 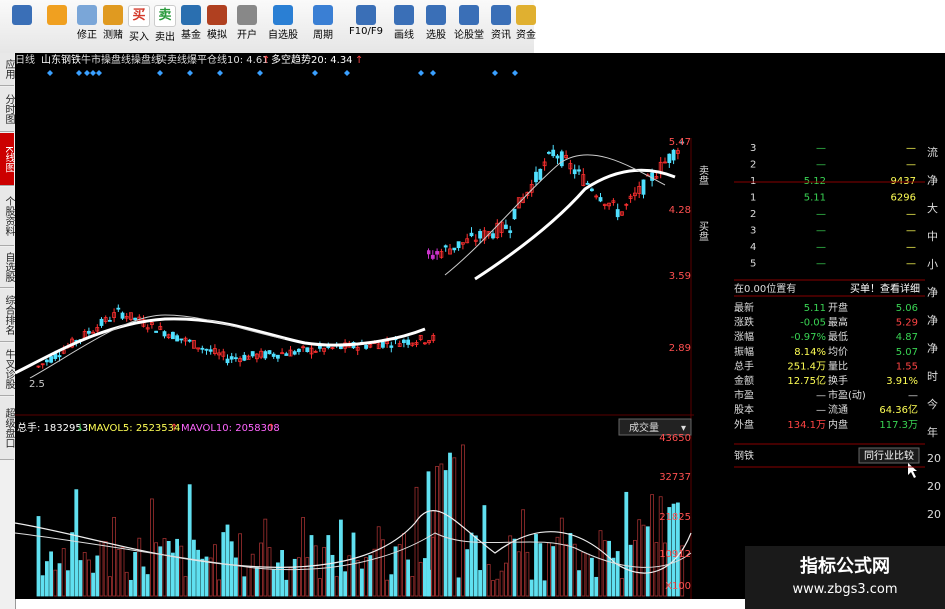 I want to click on quote-label: 内盘, so click(x=838, y=424).